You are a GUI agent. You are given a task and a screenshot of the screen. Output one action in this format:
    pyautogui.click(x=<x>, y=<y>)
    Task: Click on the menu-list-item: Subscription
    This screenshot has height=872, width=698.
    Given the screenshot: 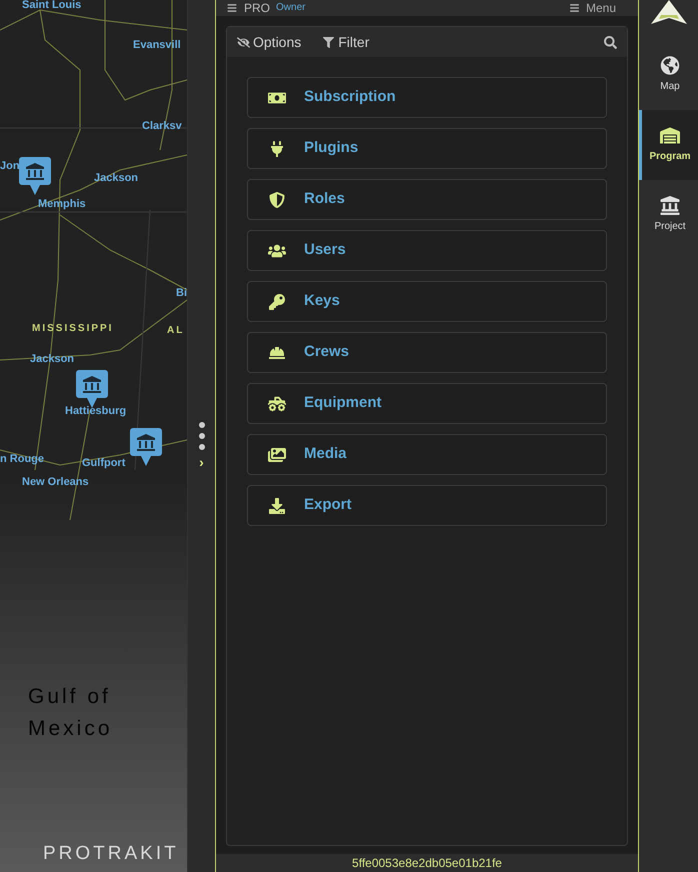 What is the action you would take?
    pyautogui.click(x=427, y=97)
    